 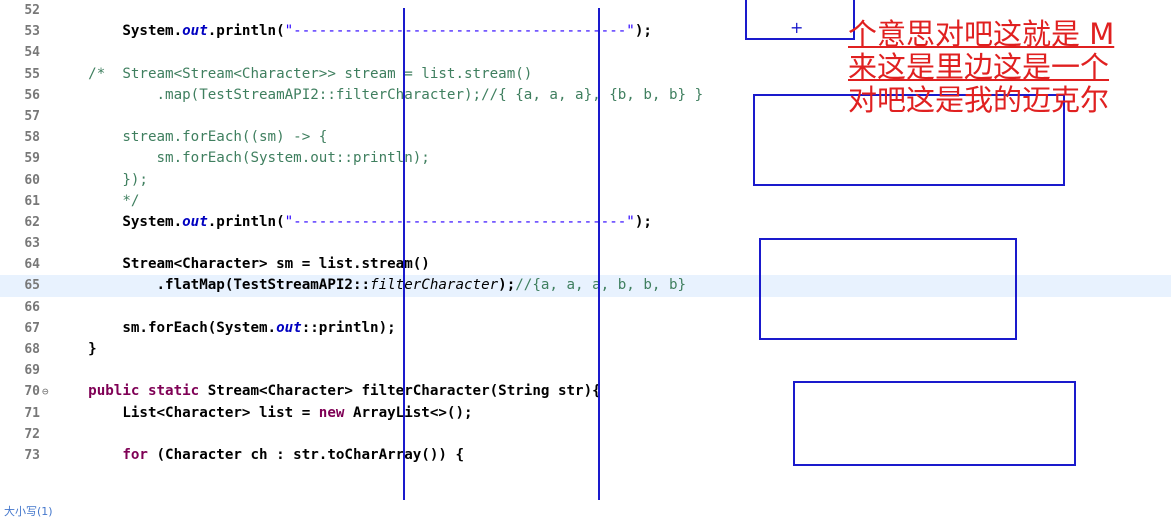 What do you see at coordinates (306, 454) in the screenshot?
I see `code-token: (Character ch : str.toCharArray()) {` at bounding box center [306, 454].